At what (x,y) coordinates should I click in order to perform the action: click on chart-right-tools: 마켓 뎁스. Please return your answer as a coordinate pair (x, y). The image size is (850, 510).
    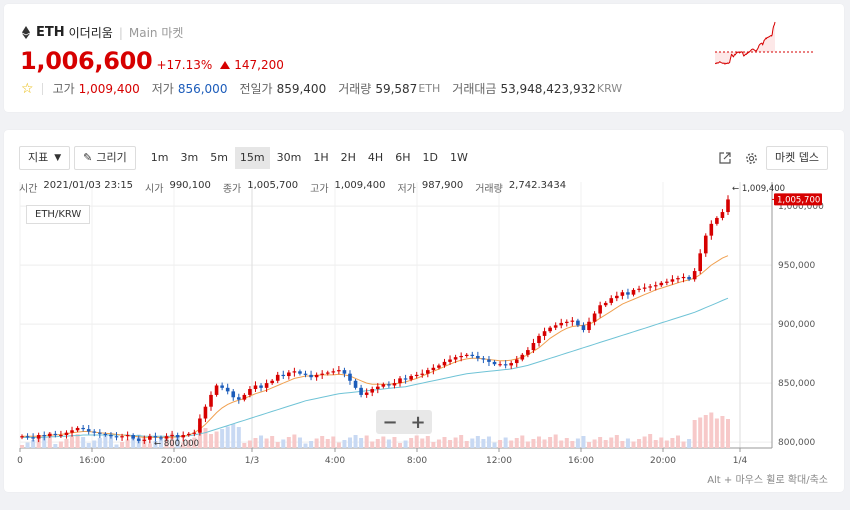
    Looking at the image, I should click on (771, 158).